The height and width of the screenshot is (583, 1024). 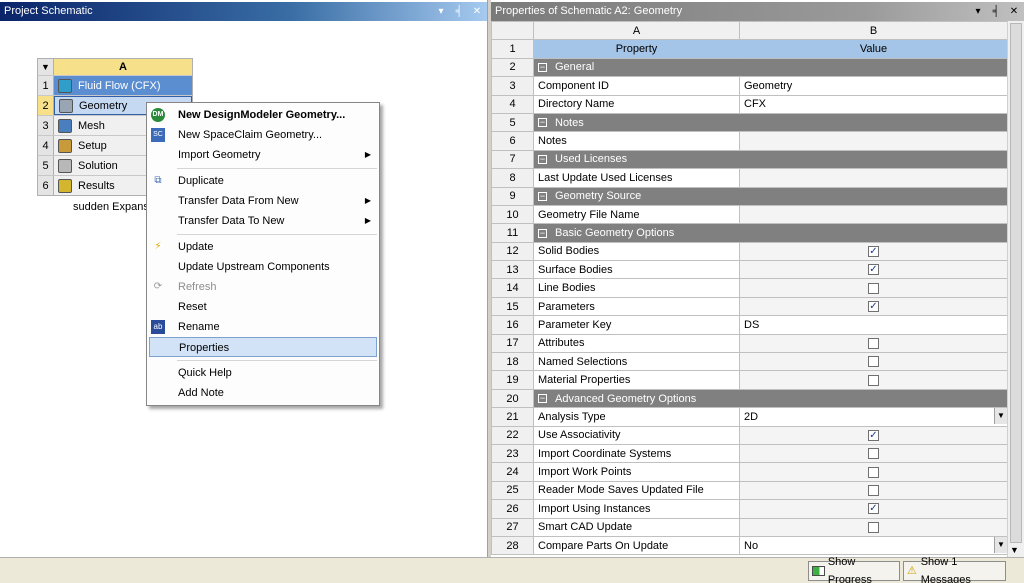 I want to click on property-group-header: − General, so click(x=770, y=67).